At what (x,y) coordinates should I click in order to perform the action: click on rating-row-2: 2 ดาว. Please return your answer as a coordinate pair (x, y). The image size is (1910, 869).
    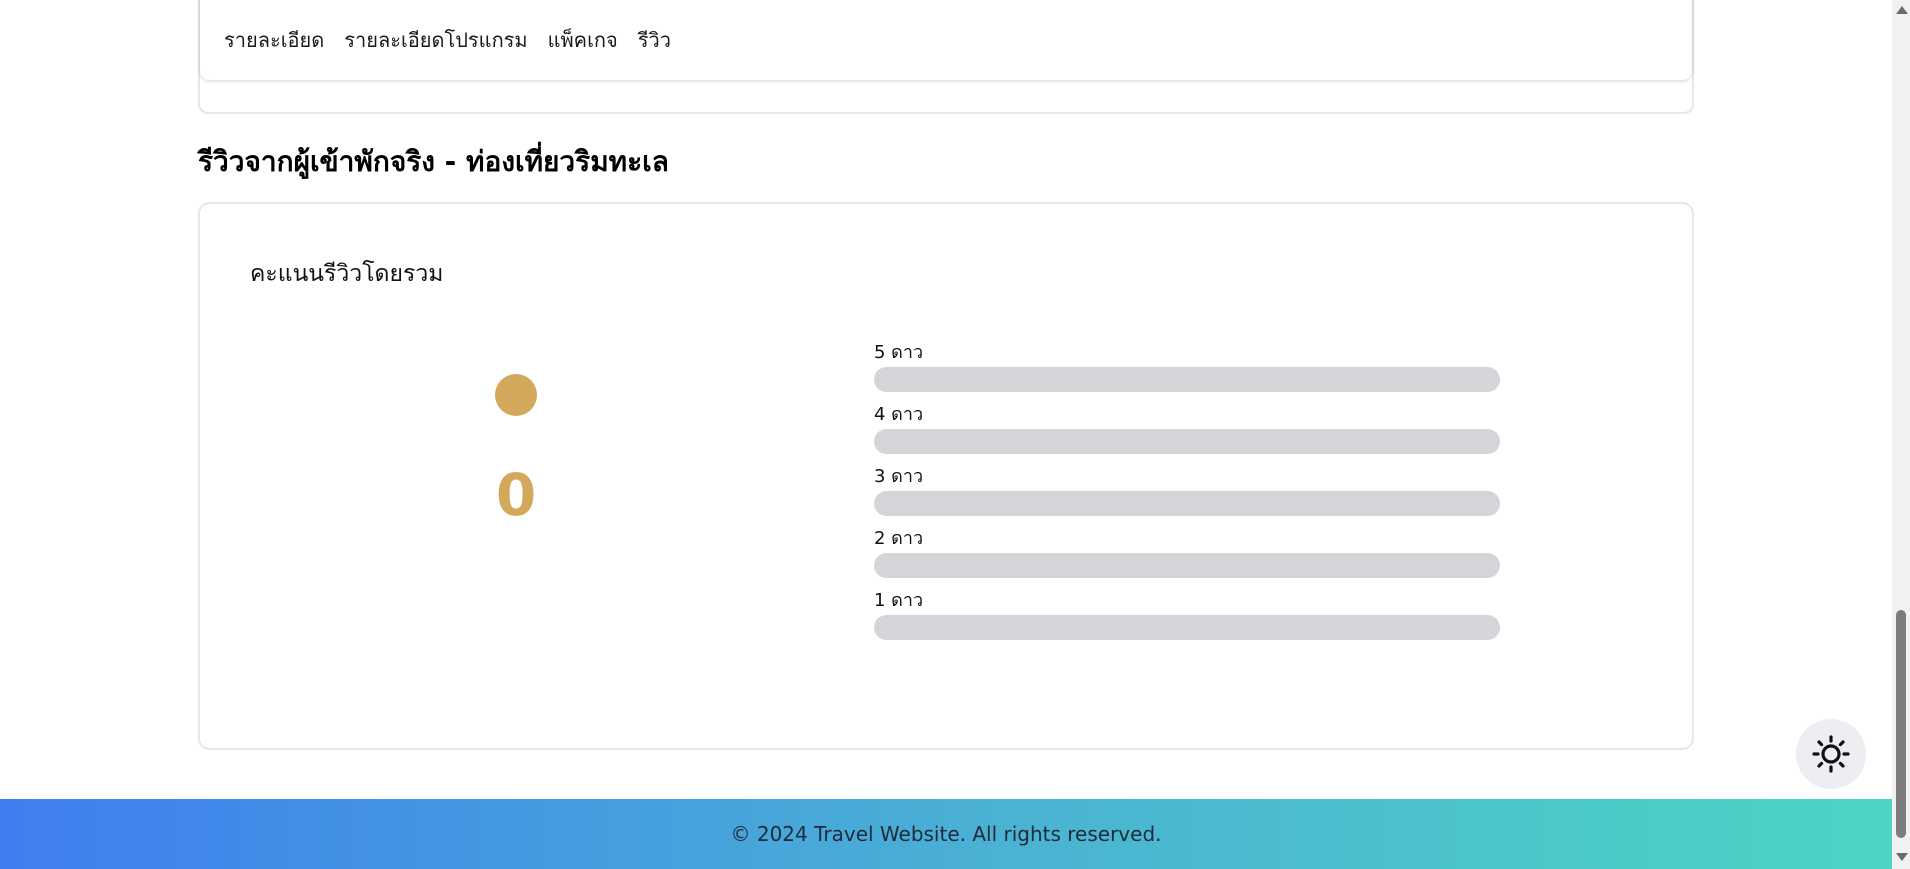
    Looking at the image, I should click on (1187, 559).